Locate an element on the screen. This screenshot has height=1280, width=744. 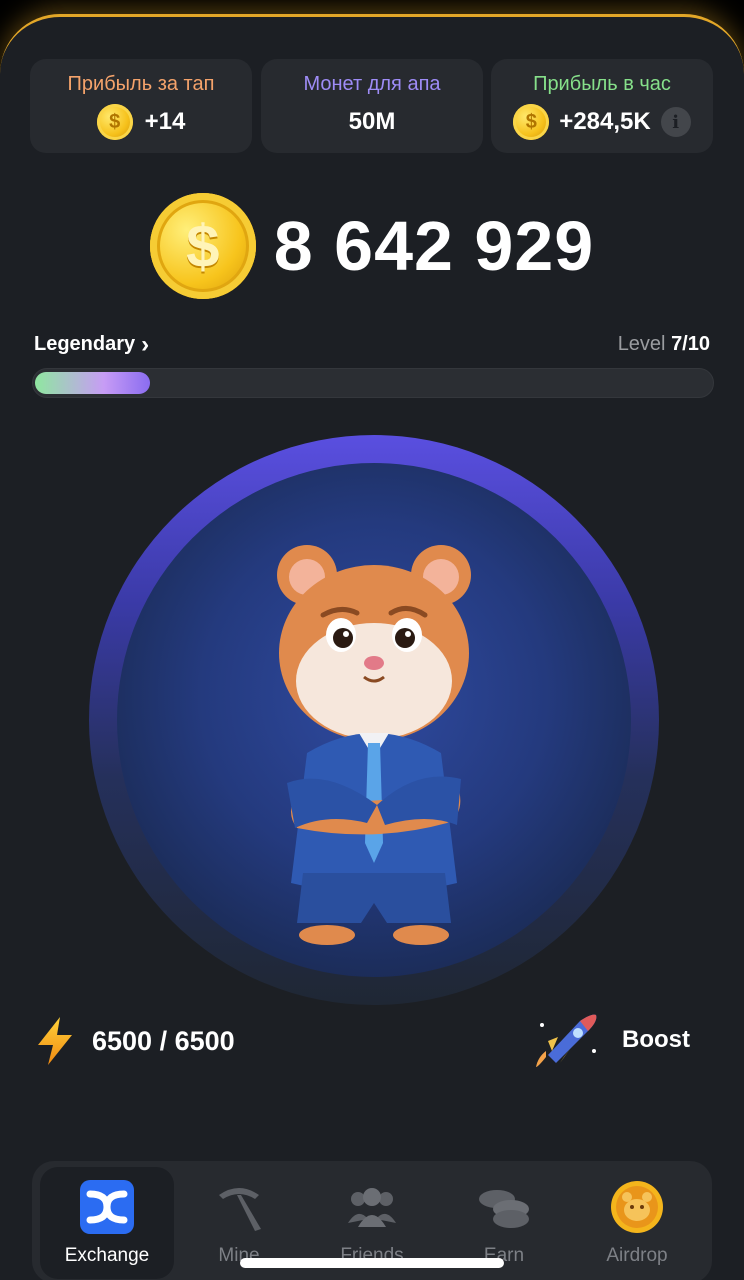
profit-per-hour-card: Прибыль в час $ +284,5K i is located at coordinates (602, 106).